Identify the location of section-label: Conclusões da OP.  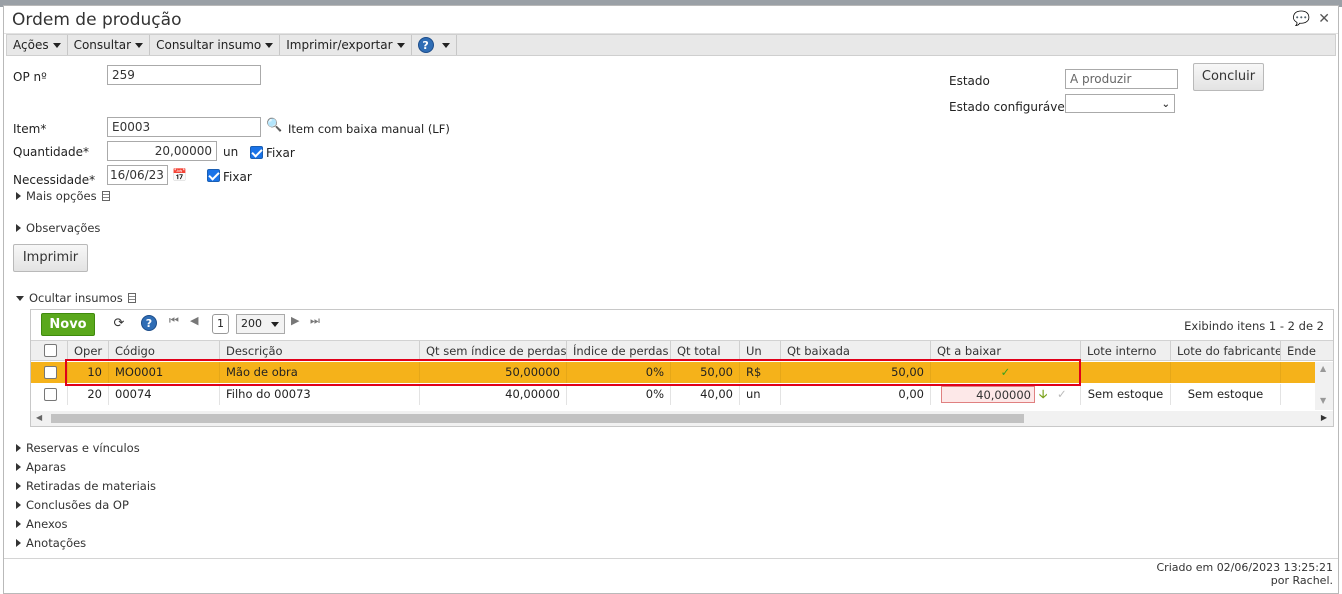
(77, 505).